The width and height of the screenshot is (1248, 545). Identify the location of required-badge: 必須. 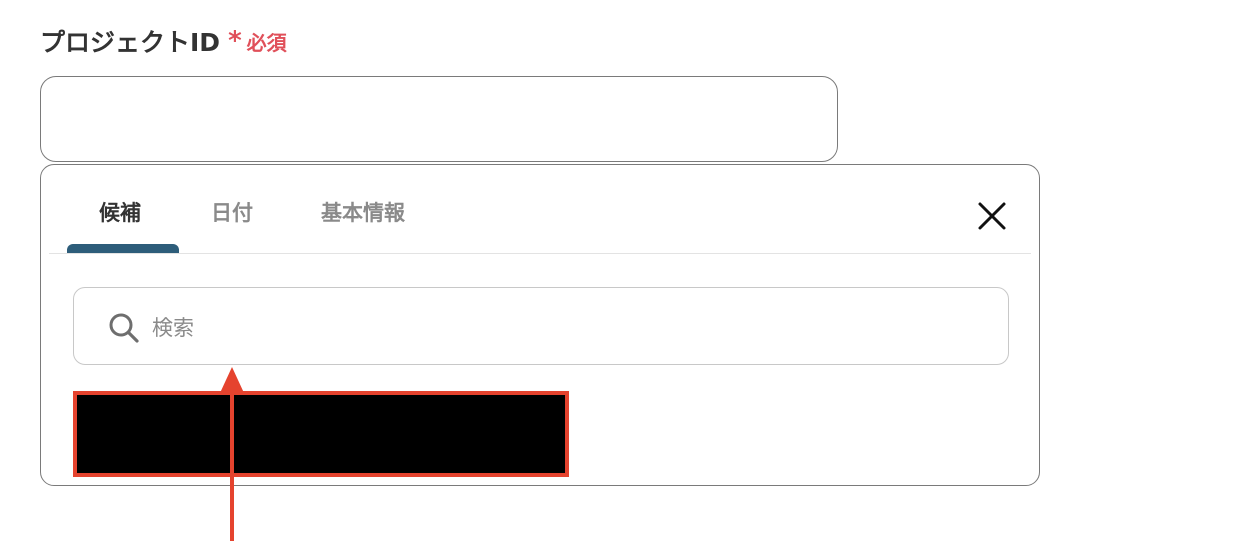
(266, 42).